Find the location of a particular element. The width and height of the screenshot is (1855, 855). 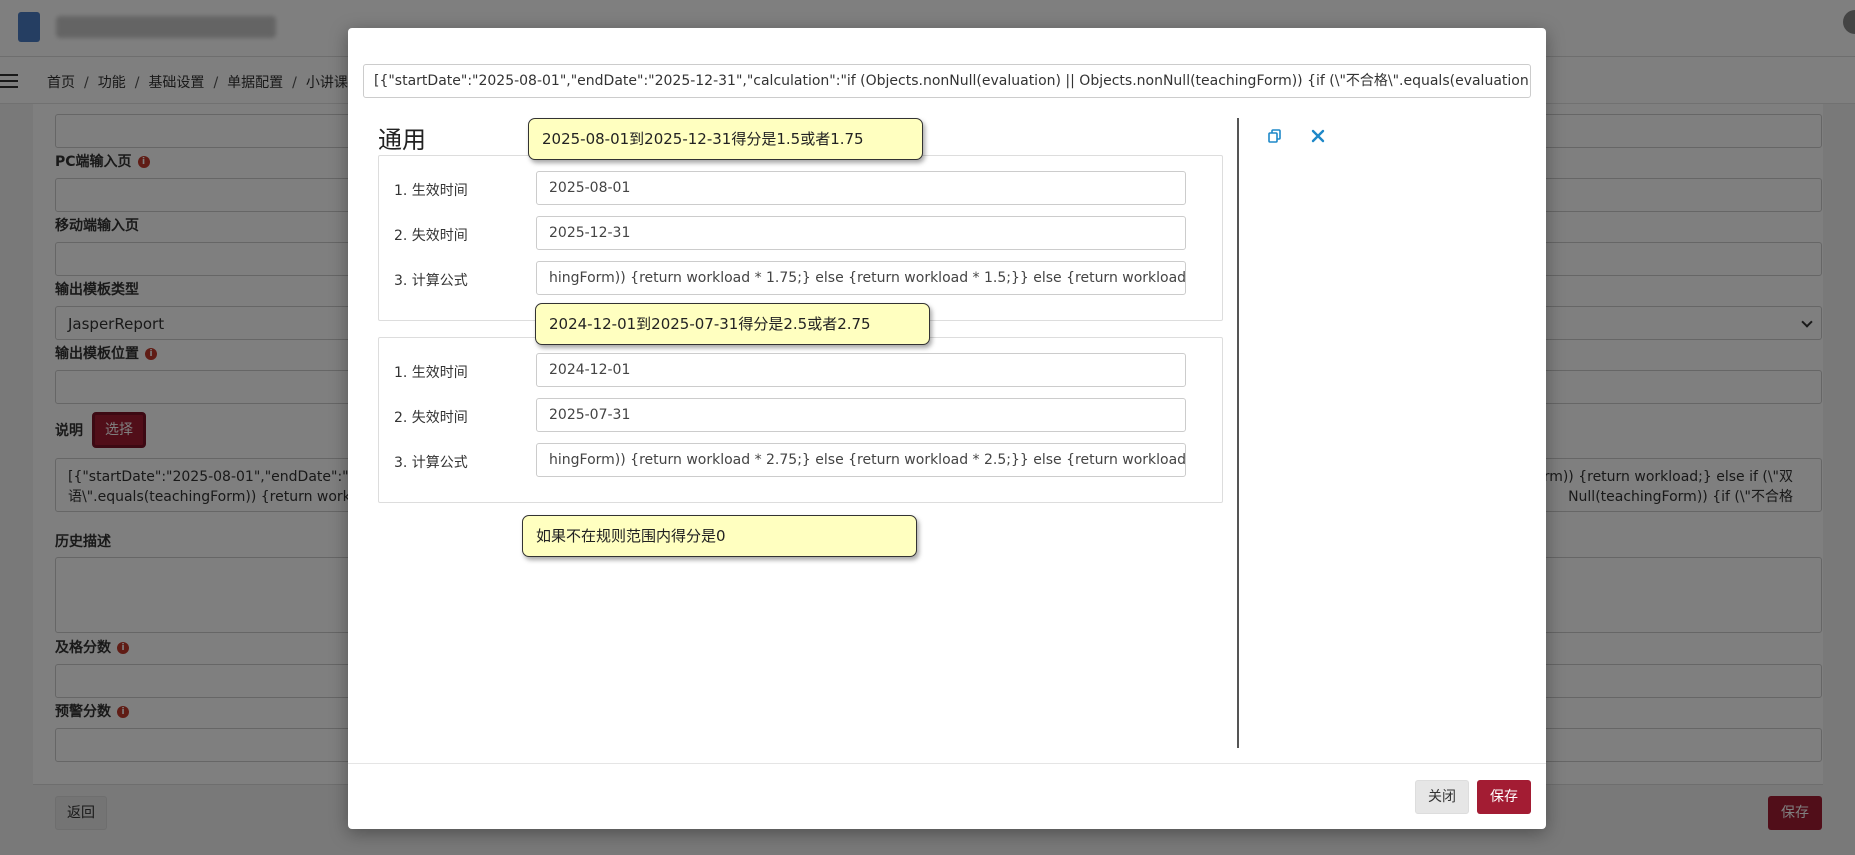

section-title: 通用 is located at coordinates (402, 140).